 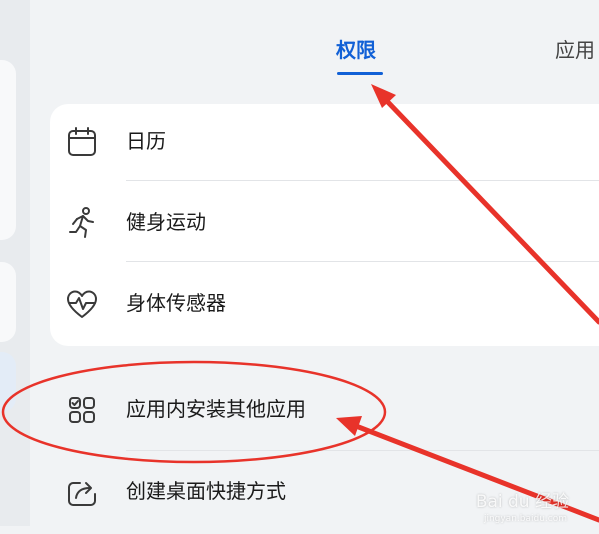 I want to click on permission-label: 日历, so click(x=146, y=141).